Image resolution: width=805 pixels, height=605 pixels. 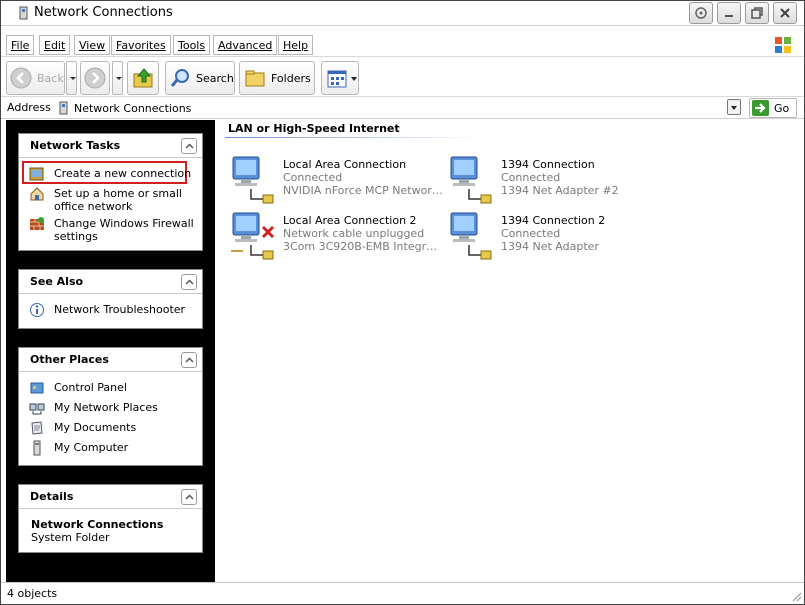 What do you see at coordinates (354, 79) in the screenshot?
I see `chevron-down-icon` at bounding box center [354, 79].